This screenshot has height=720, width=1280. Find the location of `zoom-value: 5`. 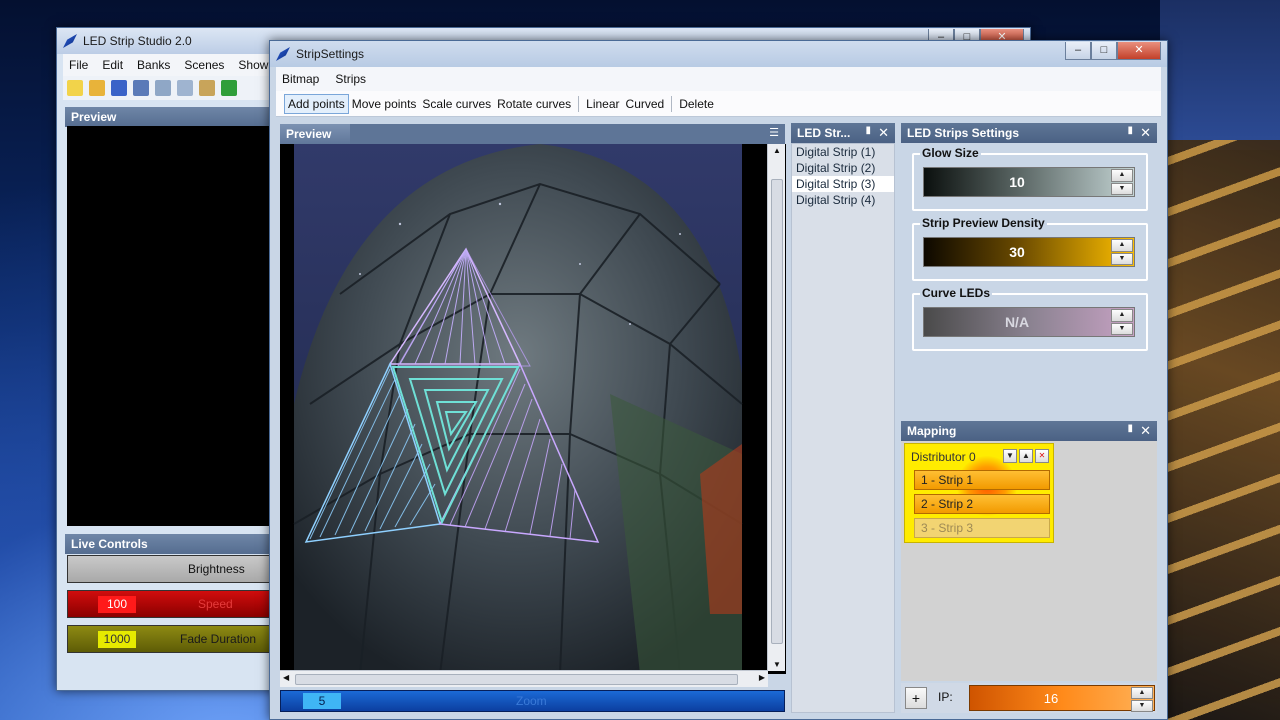

zoom-value: 5 is located at coordinates (322, 701).